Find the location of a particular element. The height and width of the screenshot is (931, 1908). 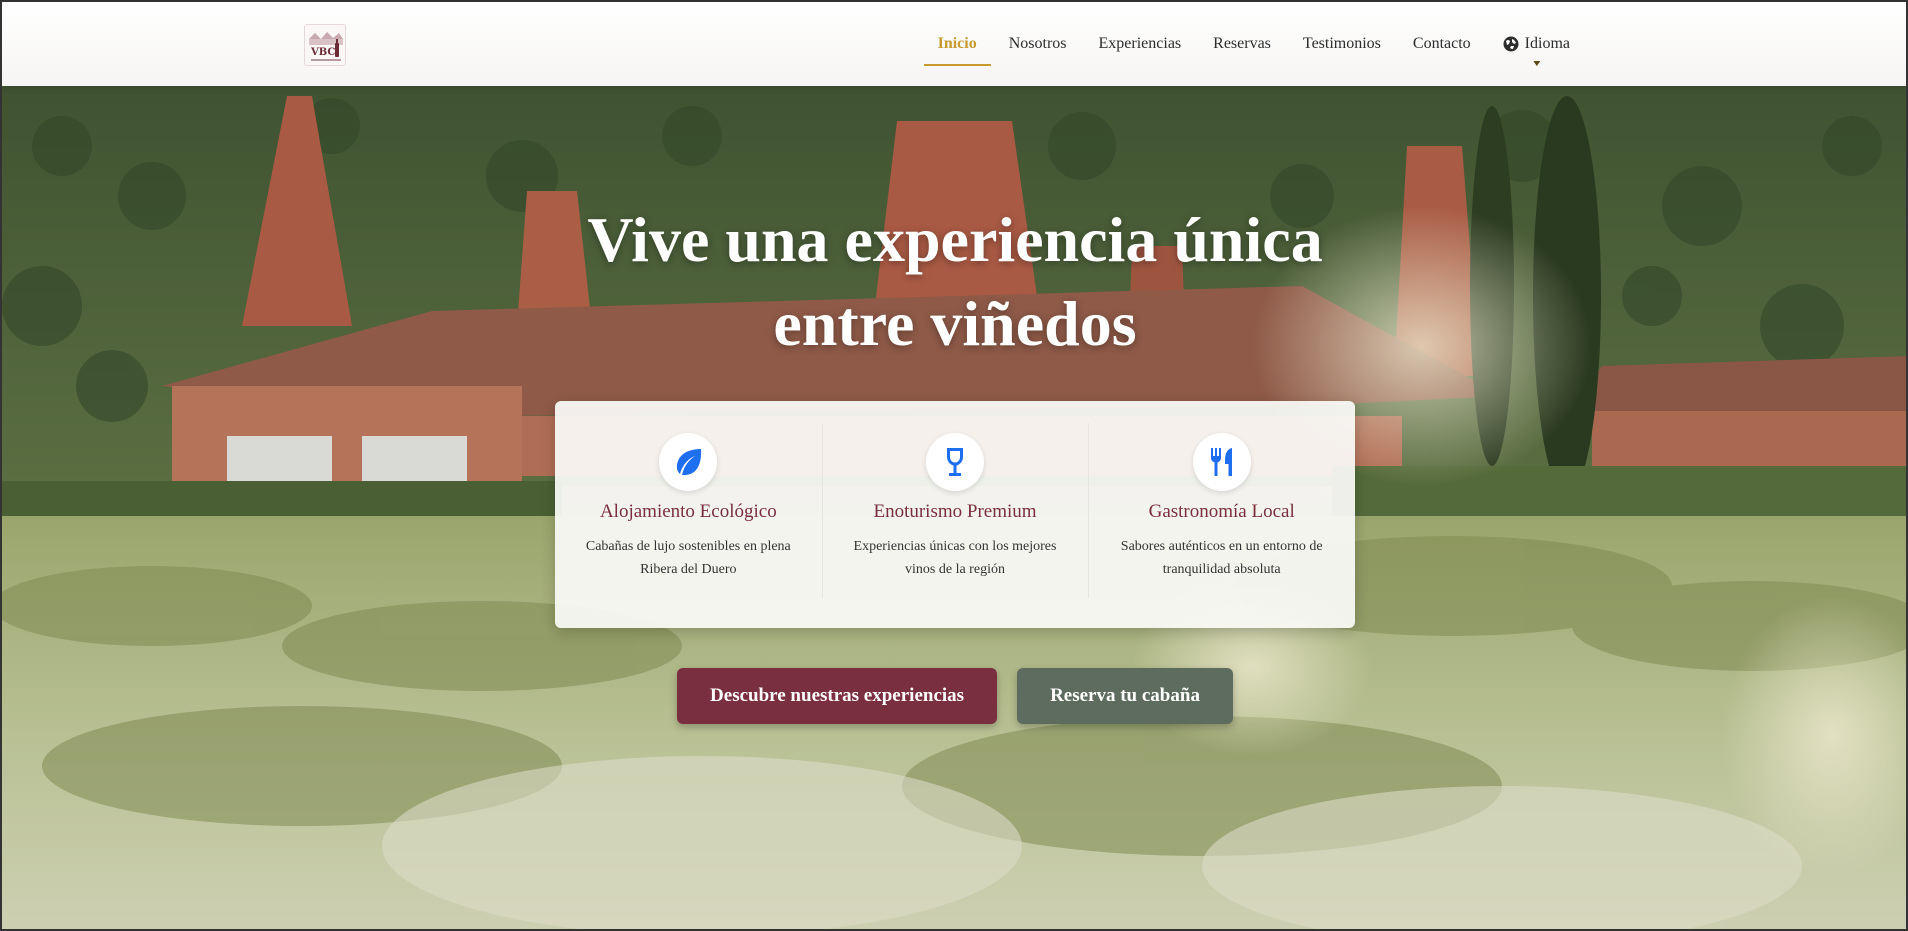

leaf-icon is located at coordinates (689, 462).